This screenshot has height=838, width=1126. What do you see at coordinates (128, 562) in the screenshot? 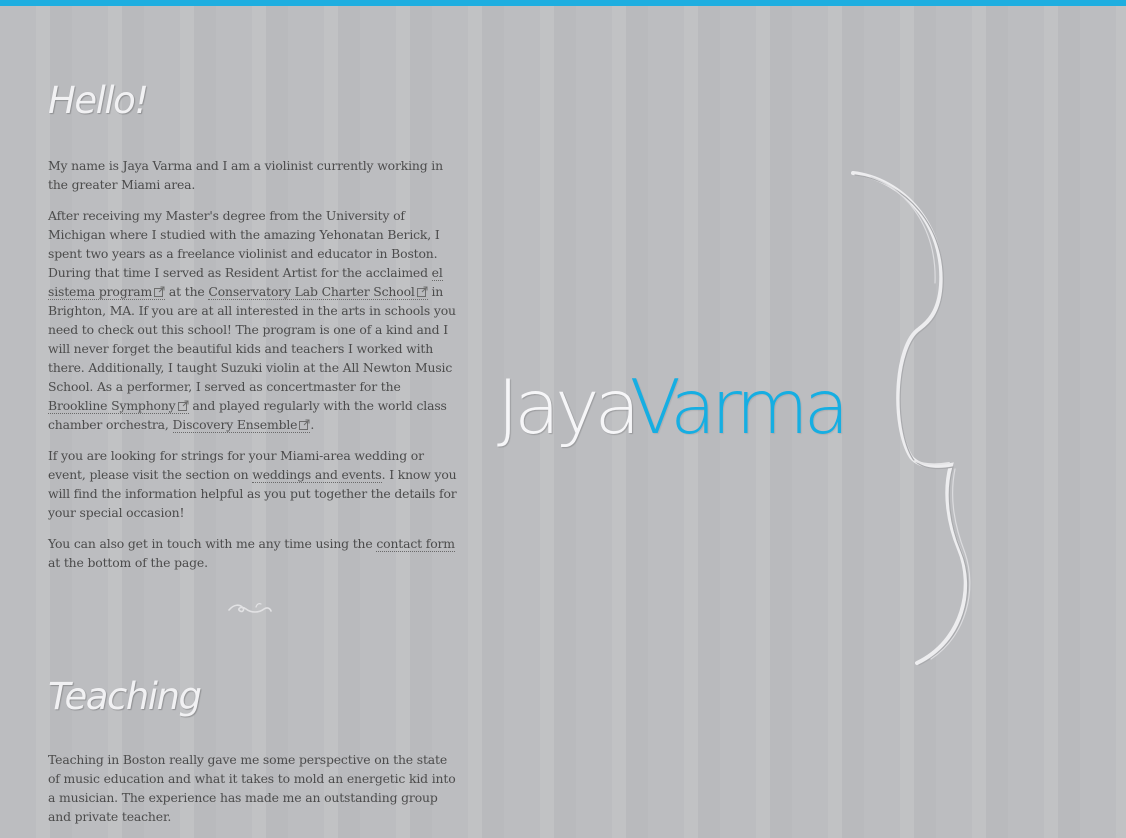
I see `contact-text-2: at the bottom of the page.` at bounding box center [128, 562].